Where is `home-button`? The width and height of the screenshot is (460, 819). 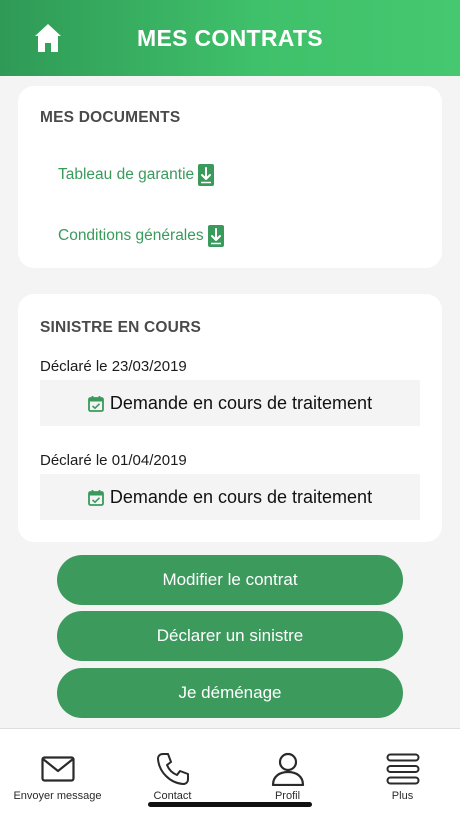
home-button is located at coordinates (48, 38).